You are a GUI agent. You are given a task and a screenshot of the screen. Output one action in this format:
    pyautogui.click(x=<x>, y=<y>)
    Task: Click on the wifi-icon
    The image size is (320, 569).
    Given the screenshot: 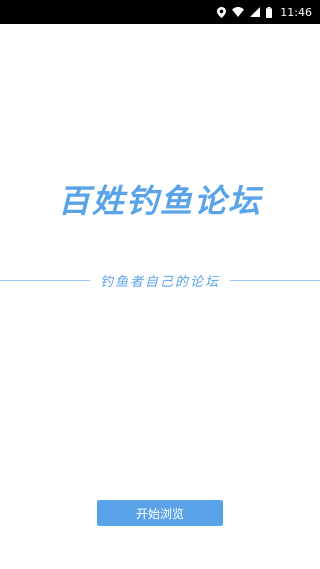 What is the action you would take?
    pyautogui.click(x=238, y=12)
    